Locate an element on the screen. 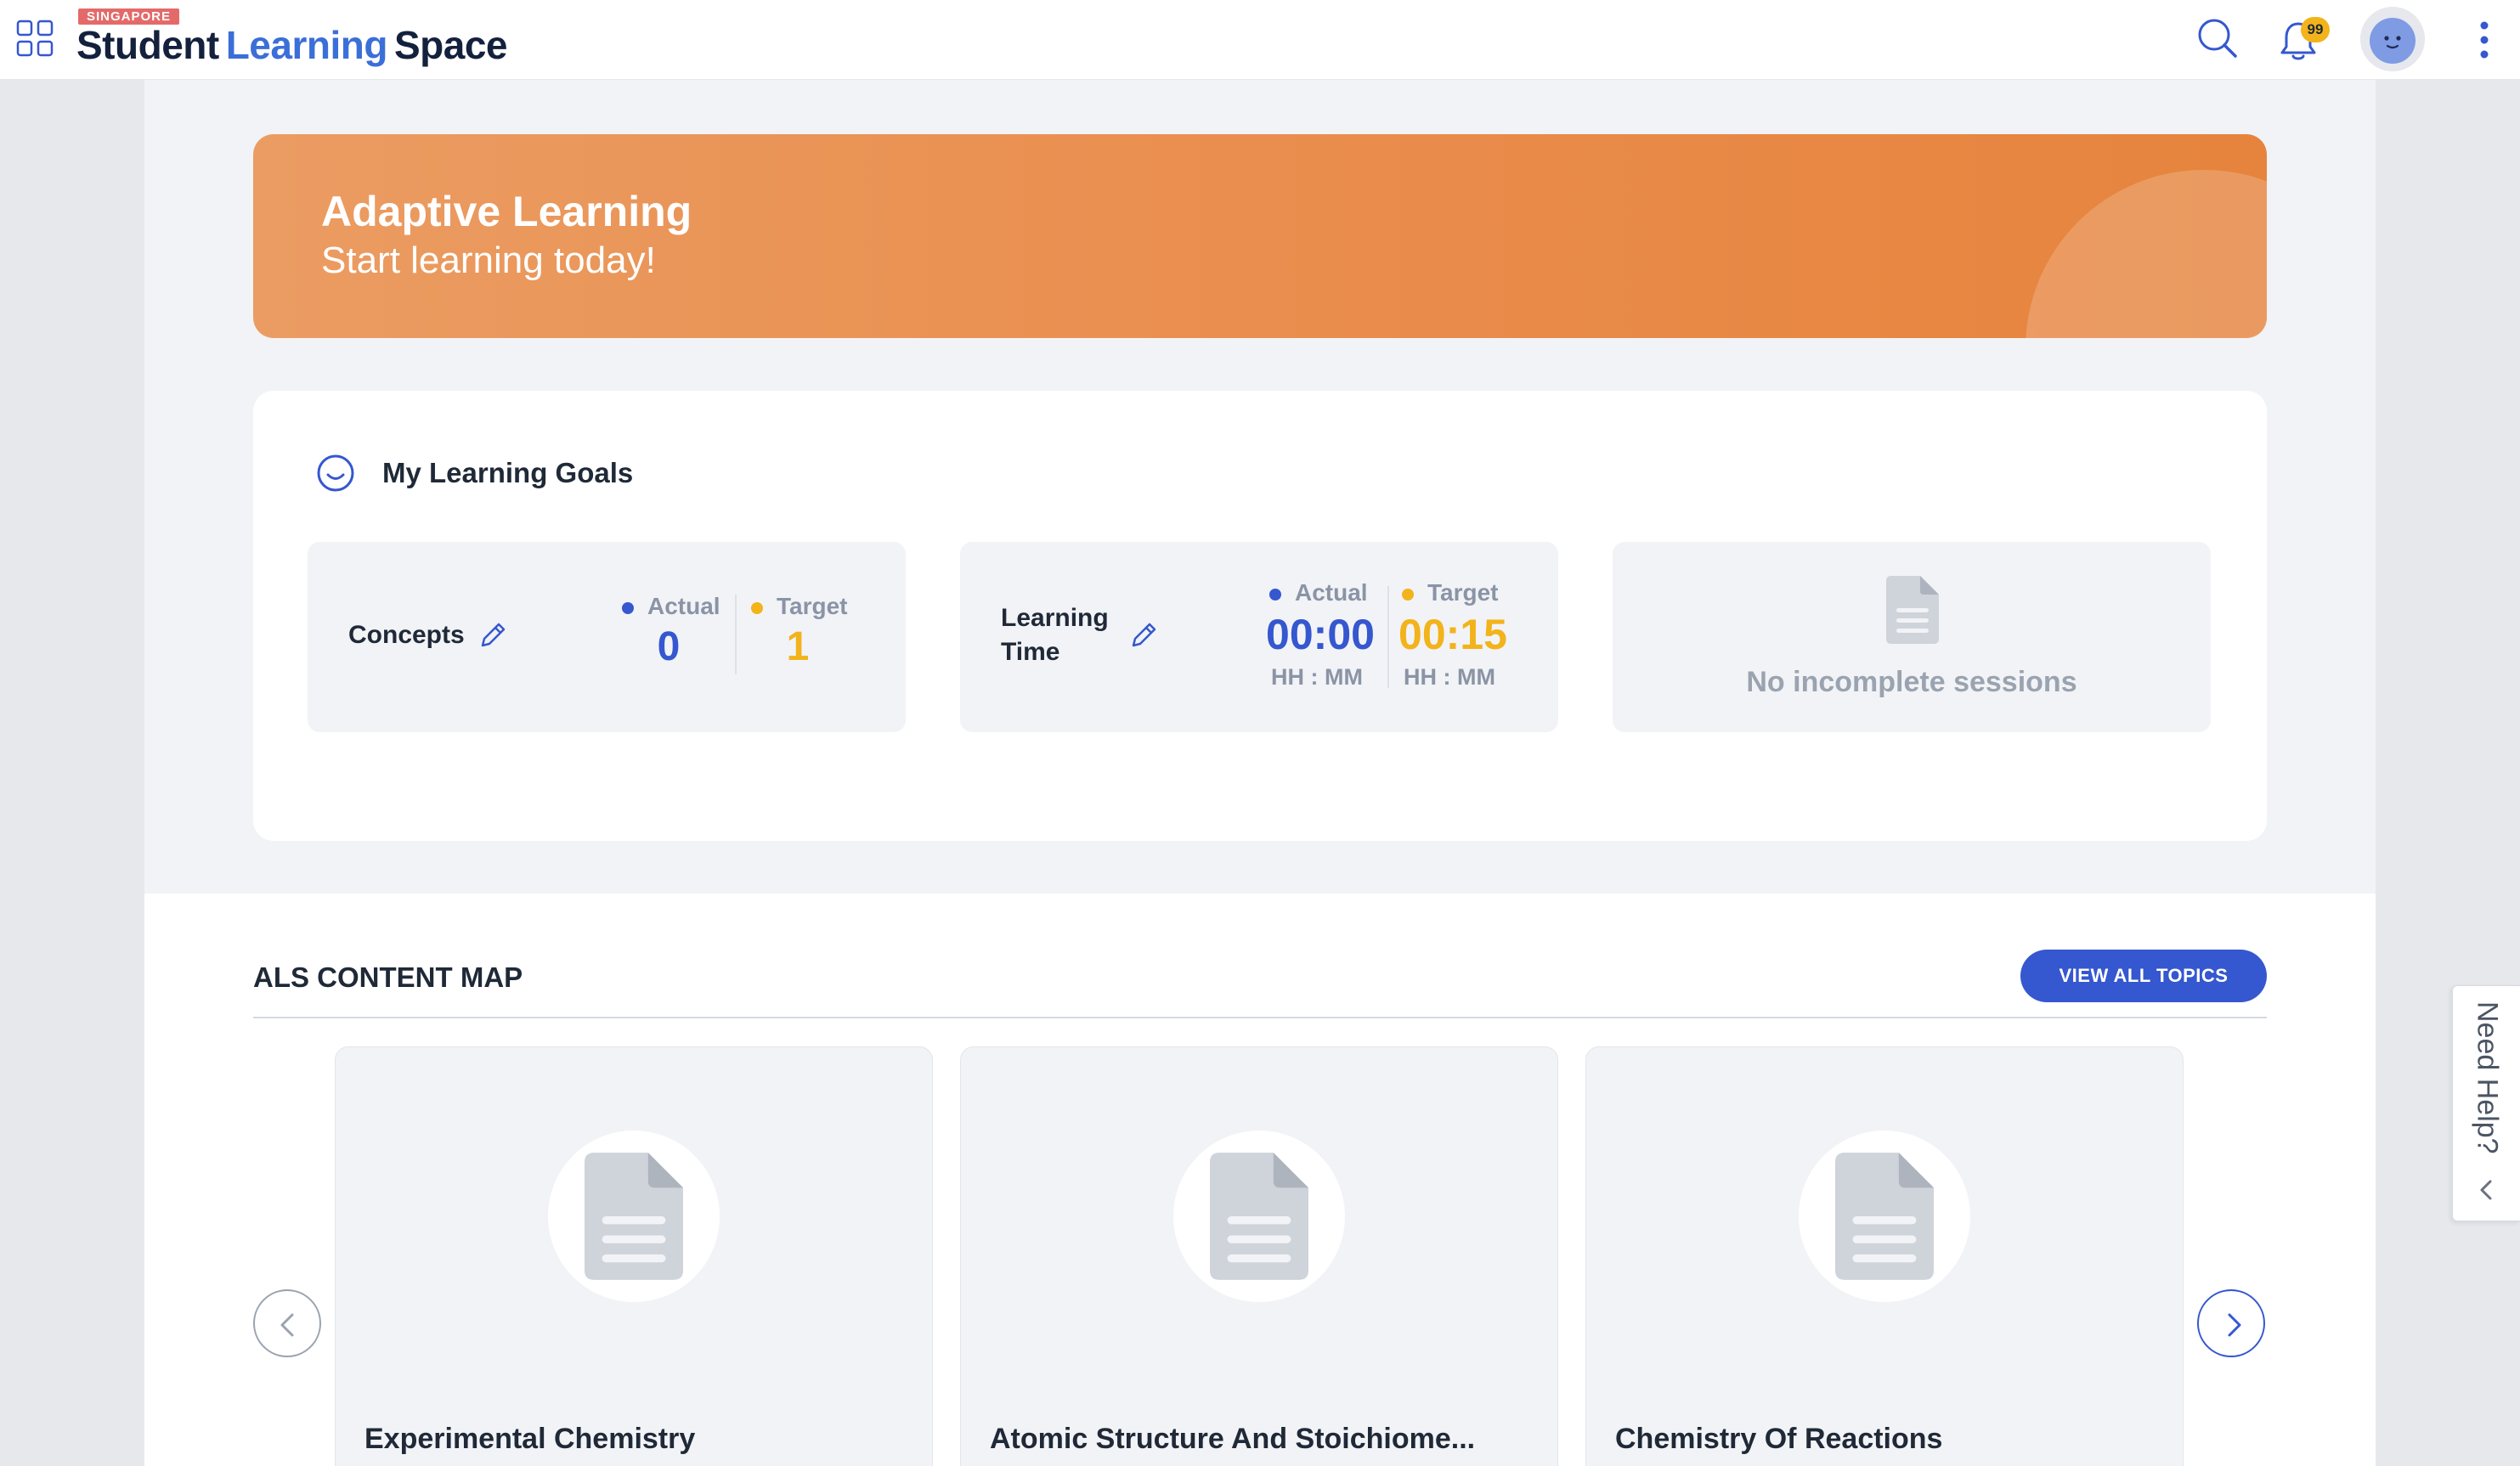 The image size is (2520, 1466). carousel-prev-button is located at coordinates (287, 1323).